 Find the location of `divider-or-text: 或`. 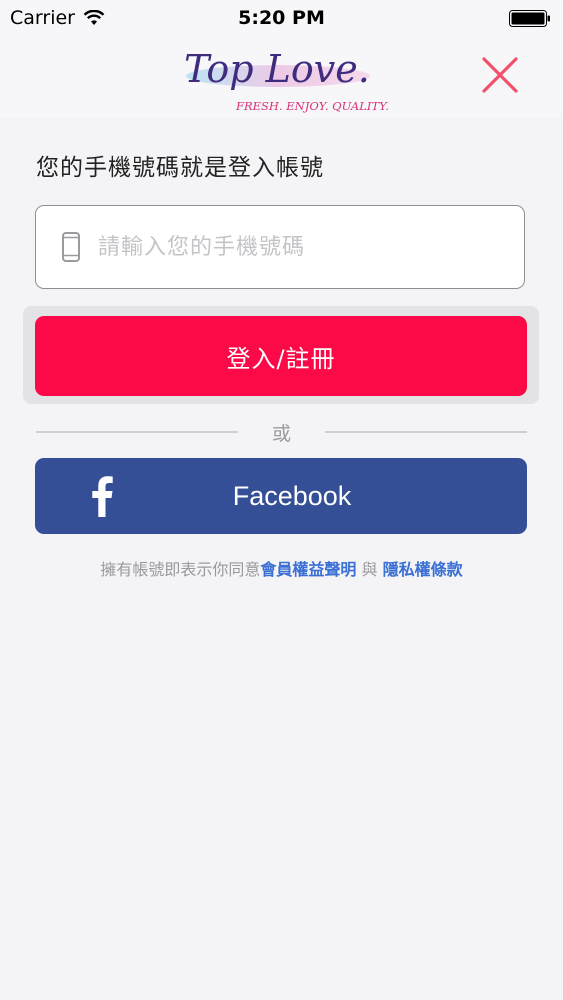

divider-or-text: 或 is located at coordinates (281, 434).